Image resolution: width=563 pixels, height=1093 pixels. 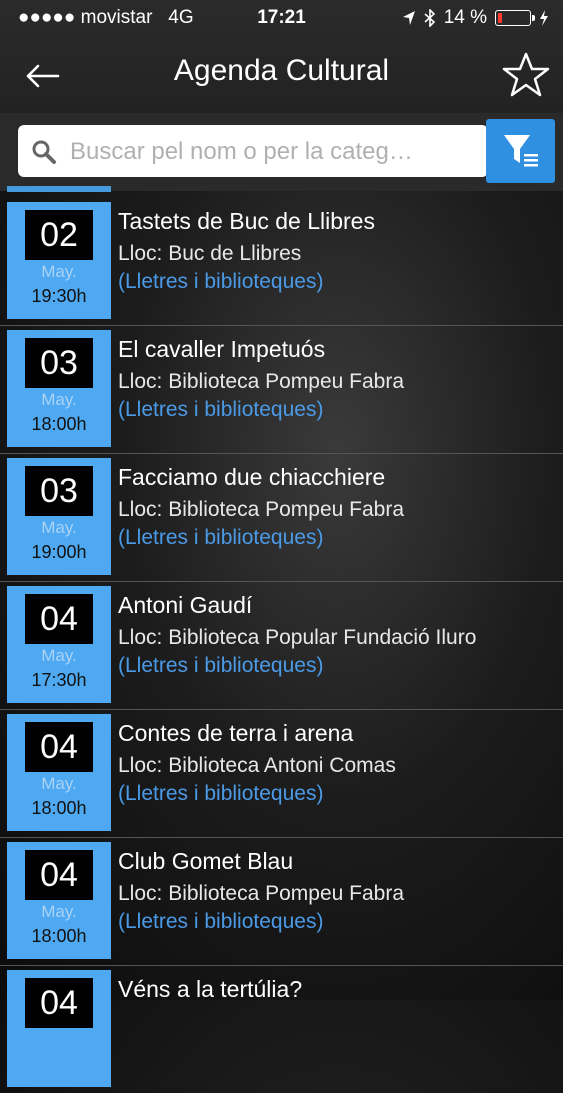 I want to click on event-time: 19:30h, so click(x=59, y=296).